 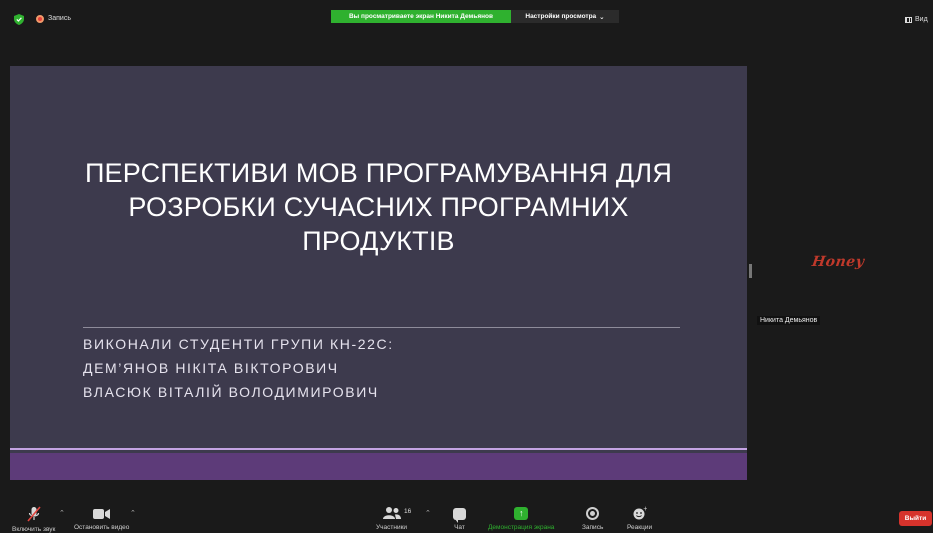 What do you see at coordinates (593, 527) in the screenshot?
I see `record-label: Запись` at bounding box center [593, 527].